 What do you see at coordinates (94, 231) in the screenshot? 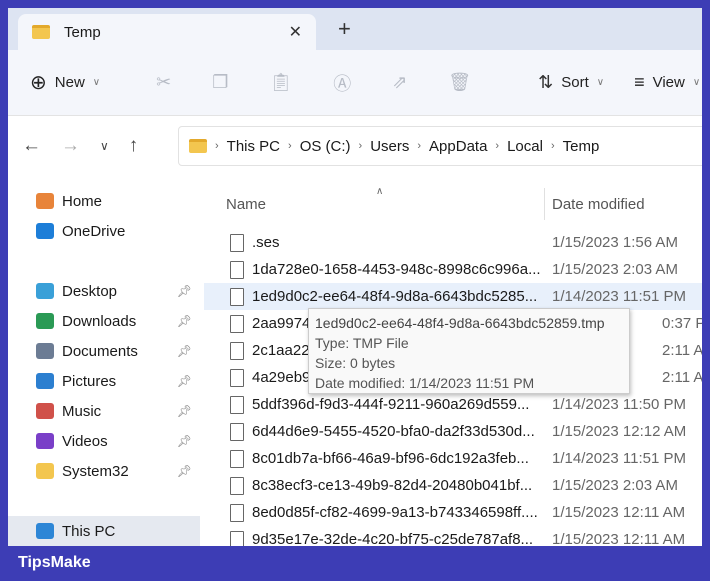
I see `sidebar-item-label: OneDrive` at bounding box center [94, 231].